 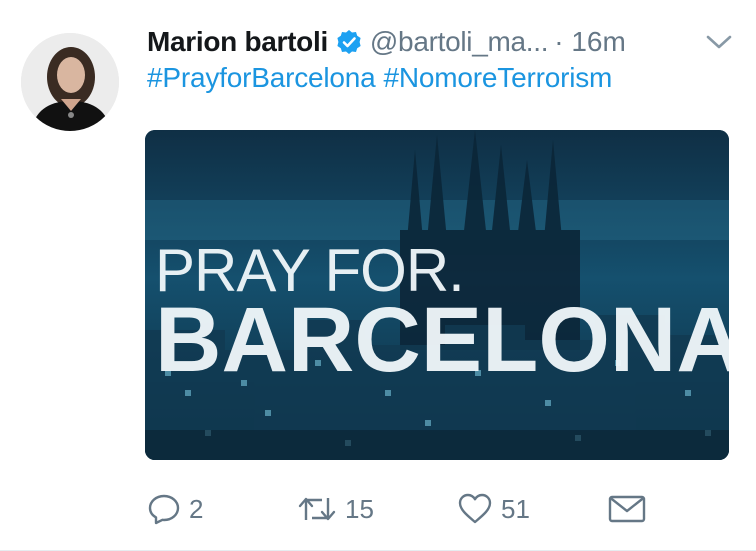 I want to click on like-button: 51, so click(x=493, y=509).